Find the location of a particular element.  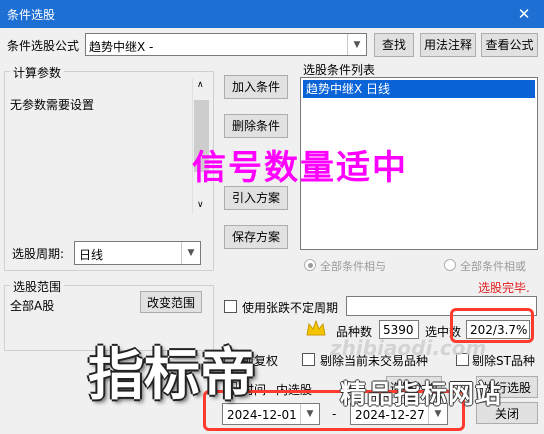

condition-item: 趋势中继X 日线 is located at coordinates (419, 89).